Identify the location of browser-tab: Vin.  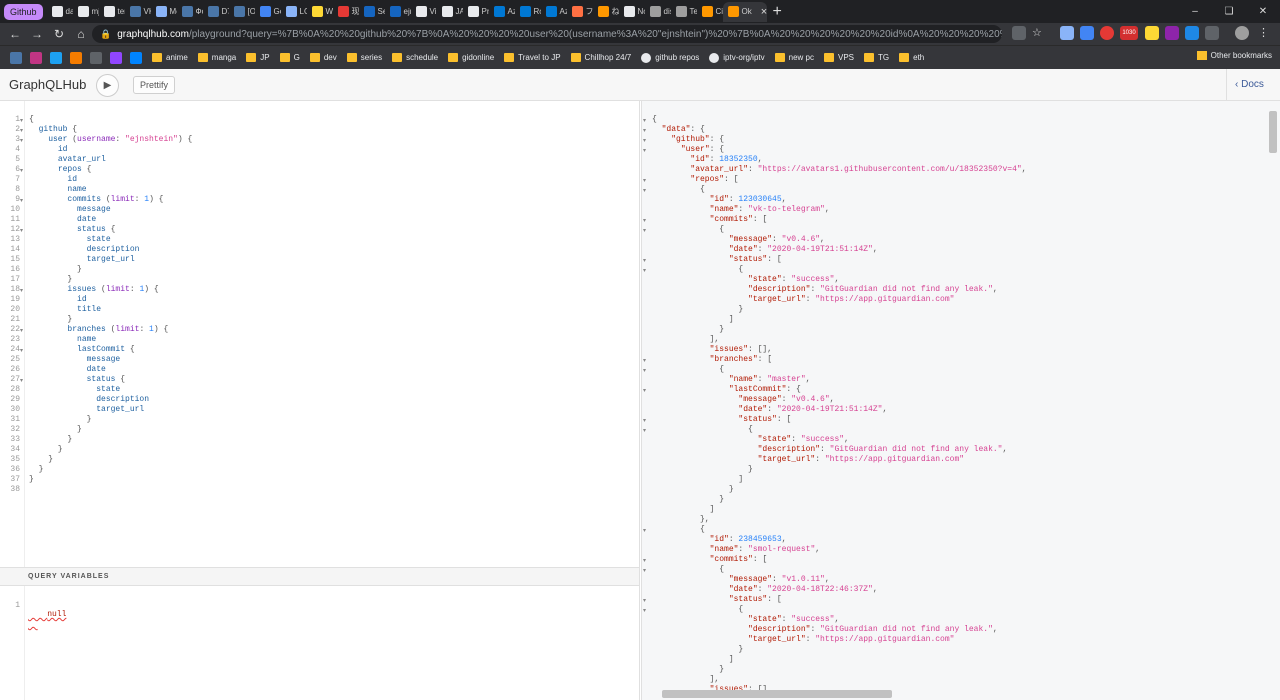
(424, 12).